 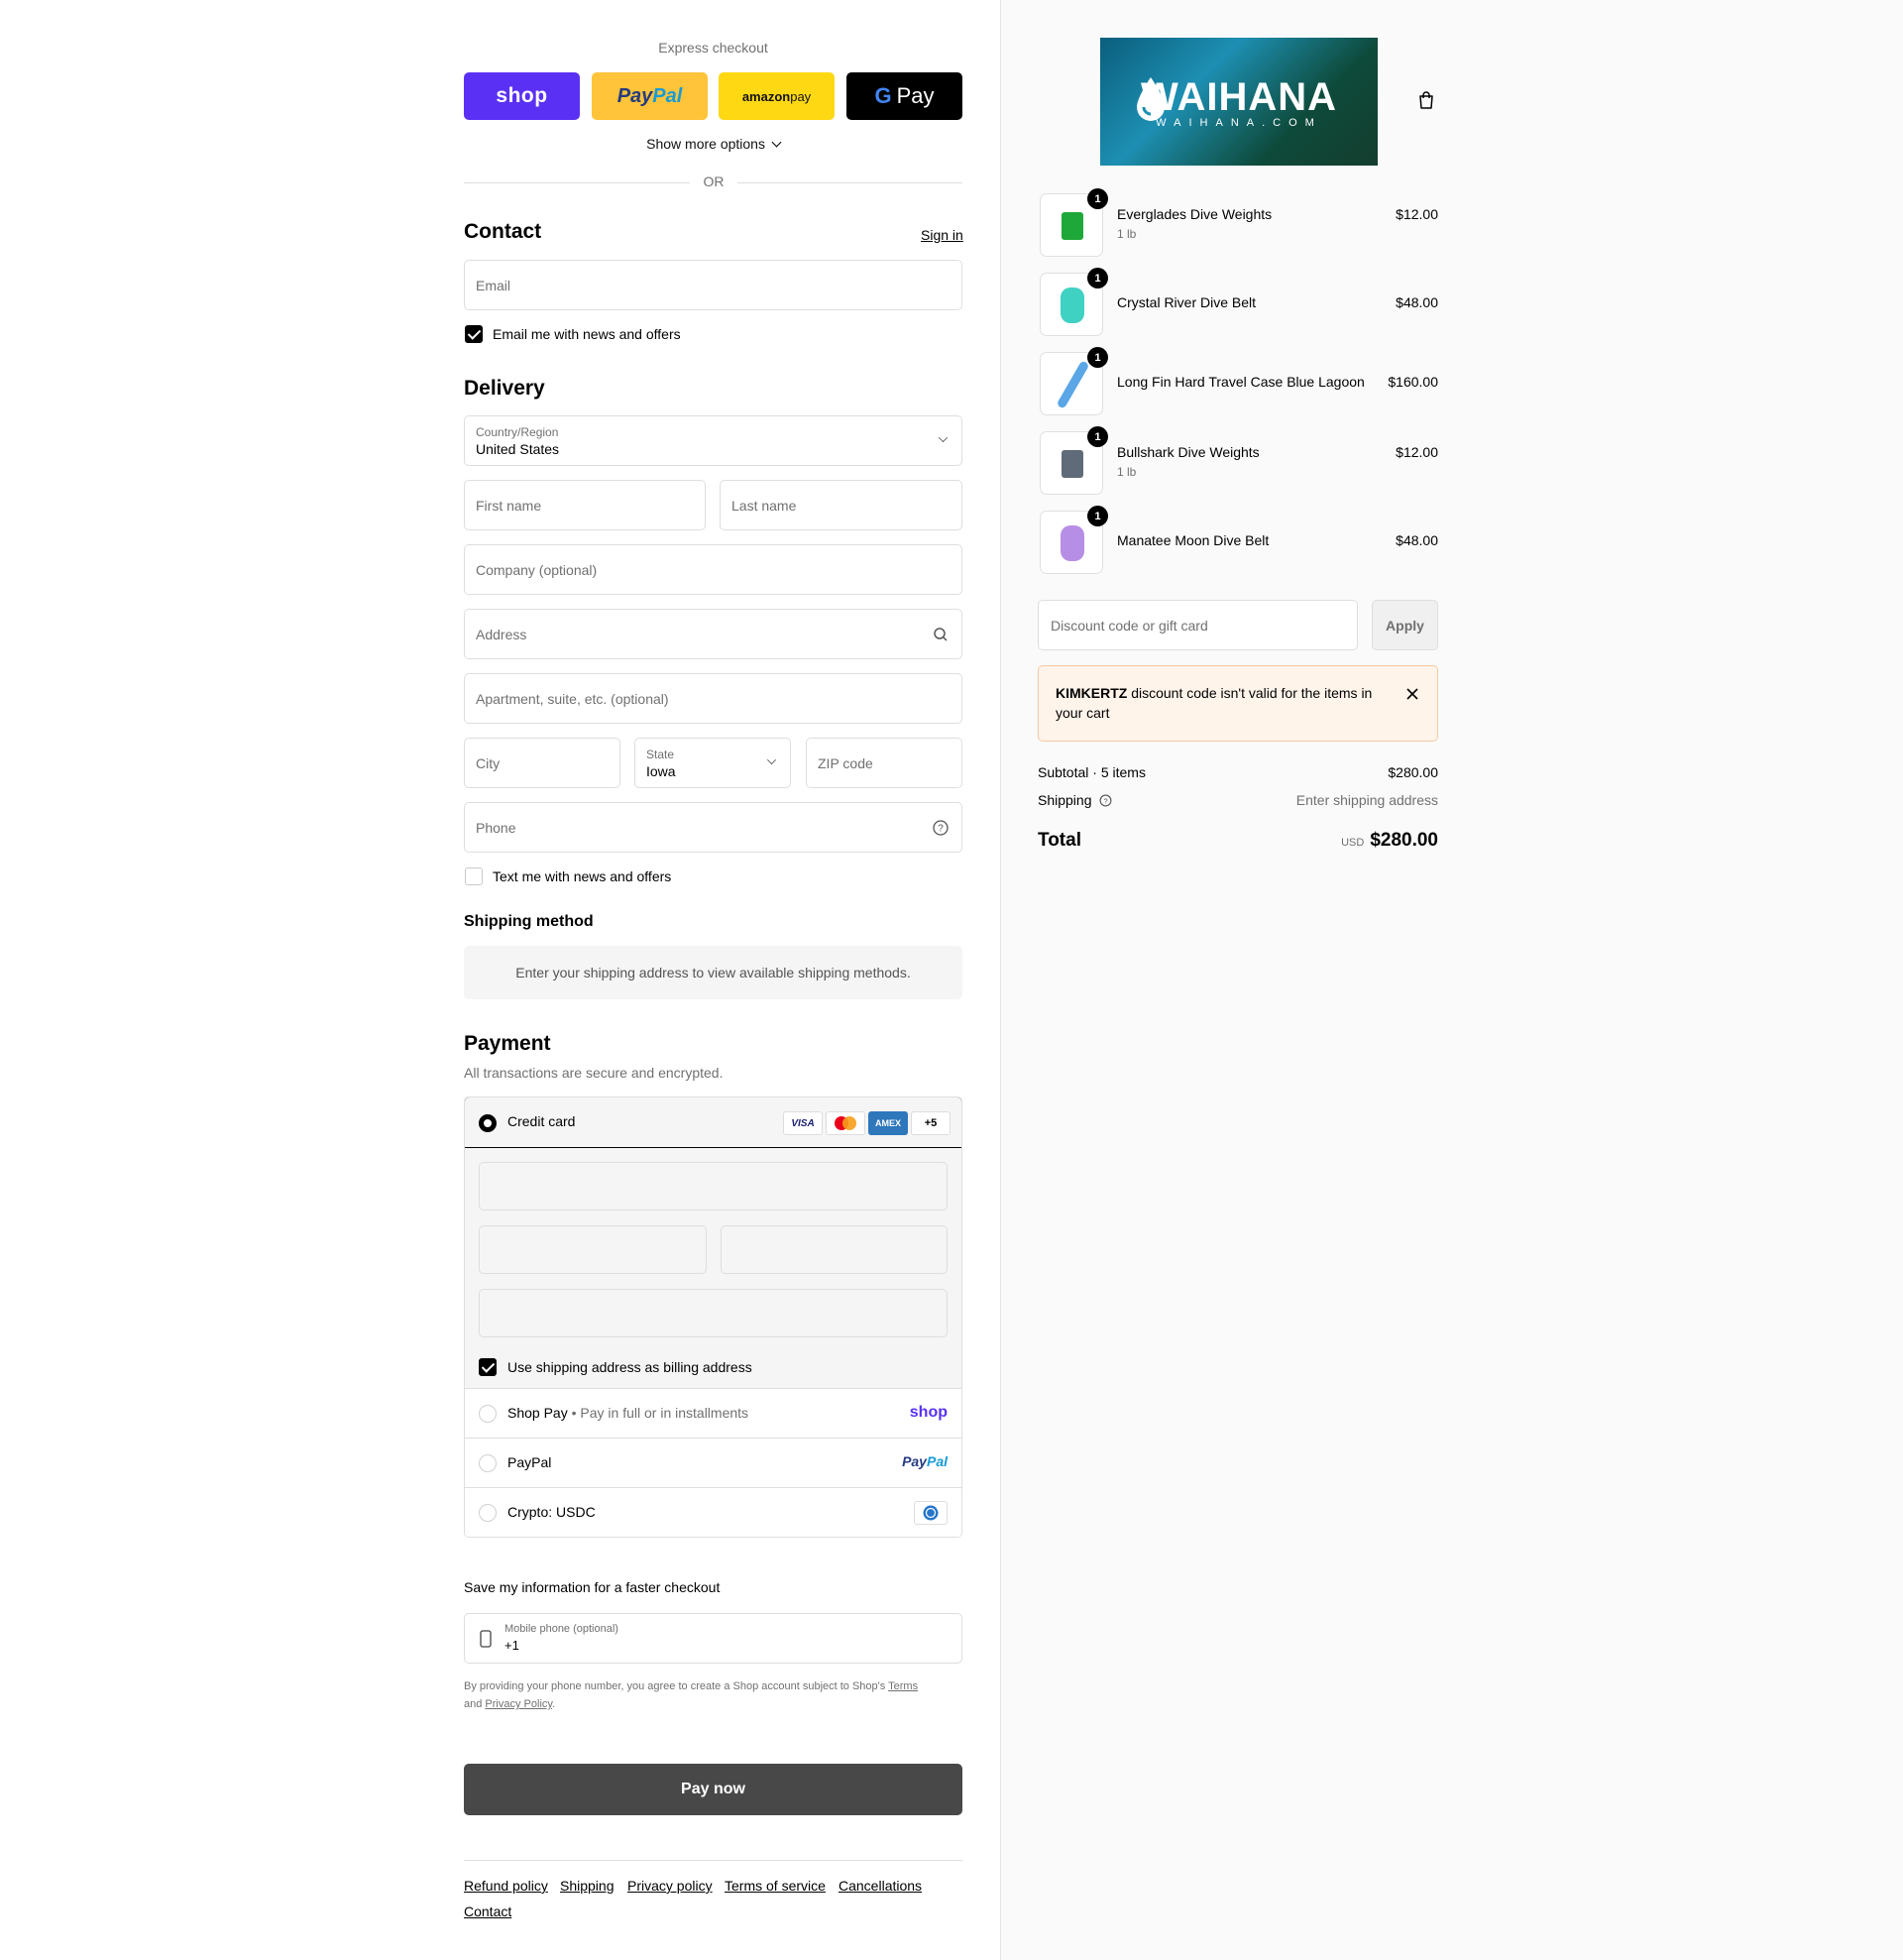 I want to click on country-select: Country/Region United States, so click(x=713, y=440).